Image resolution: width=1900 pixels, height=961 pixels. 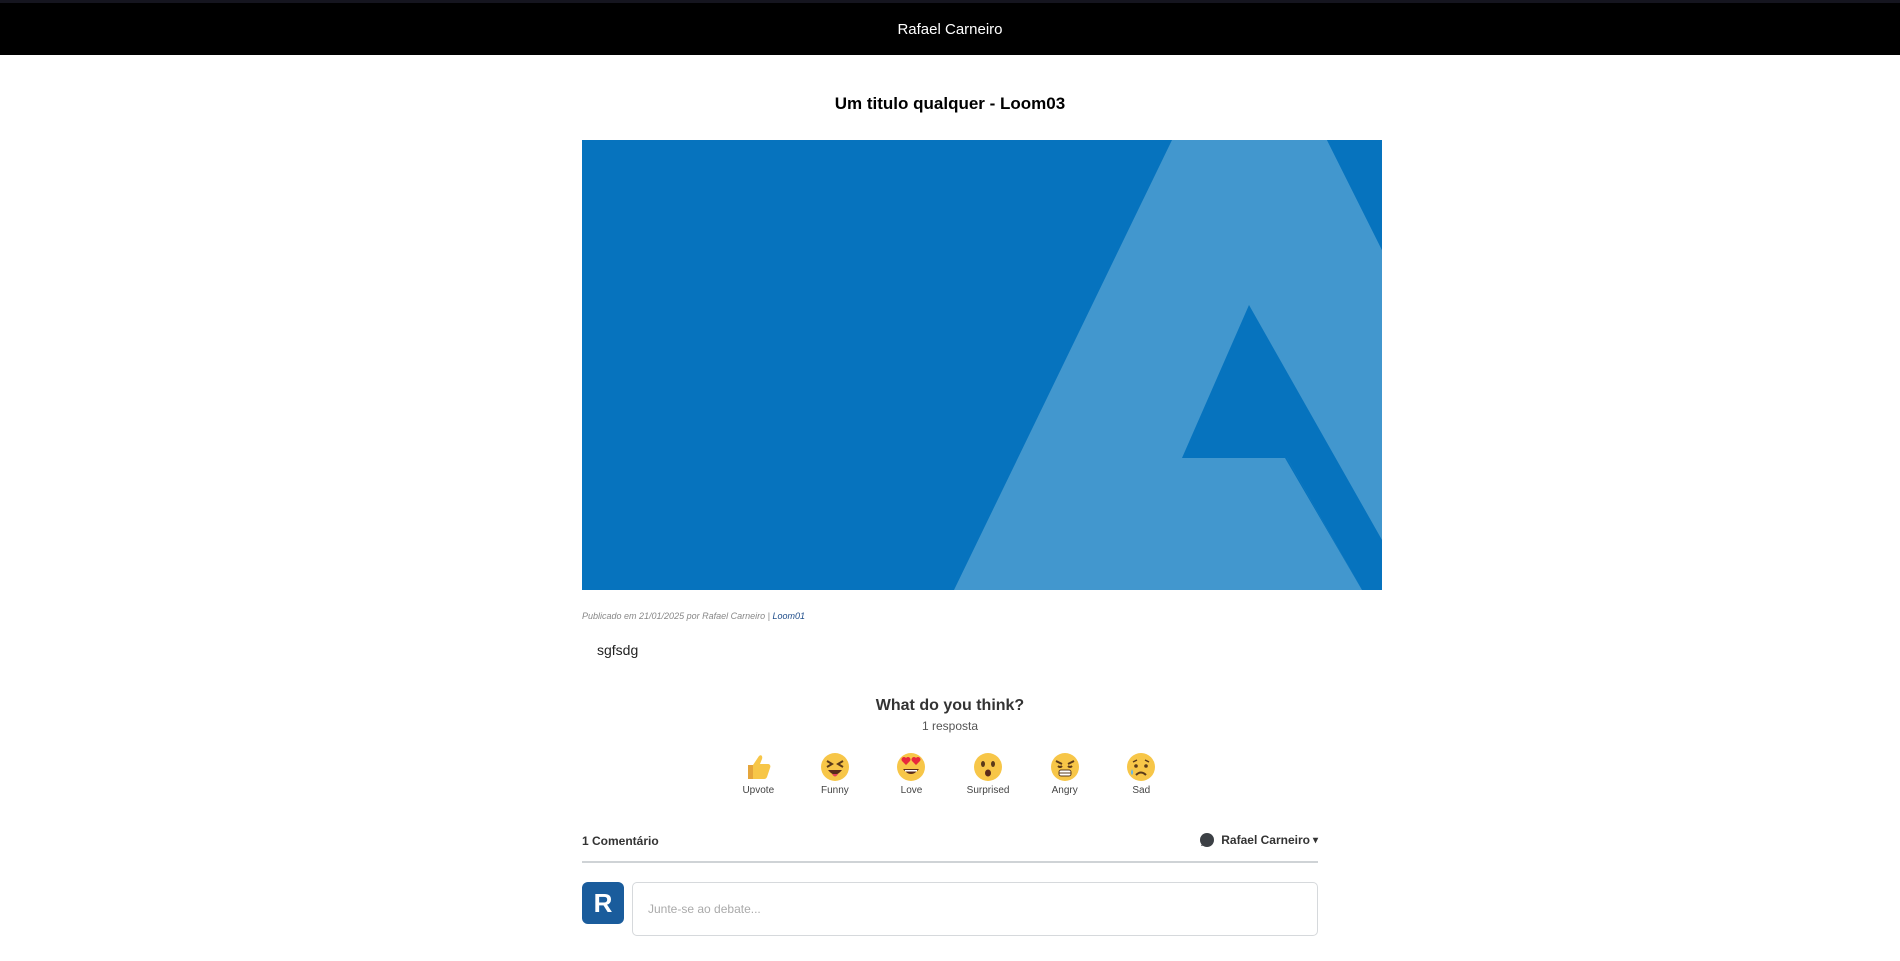 What do you see at coordinates (1141, 790) in the screenshot?
I see `reaction-label: Sad` at bounding box center [1141, 790].